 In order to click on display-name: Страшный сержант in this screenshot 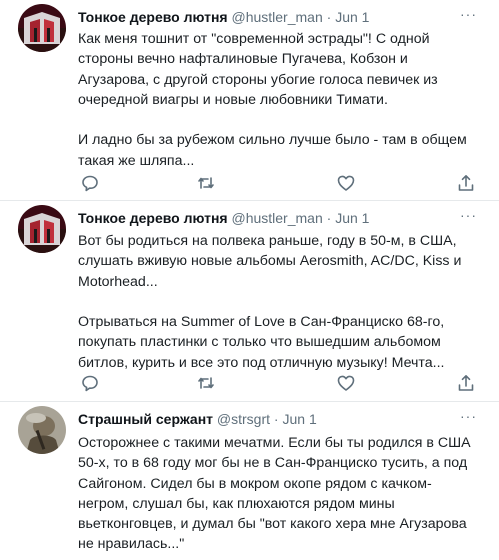, I will do `click(145, 419)`.